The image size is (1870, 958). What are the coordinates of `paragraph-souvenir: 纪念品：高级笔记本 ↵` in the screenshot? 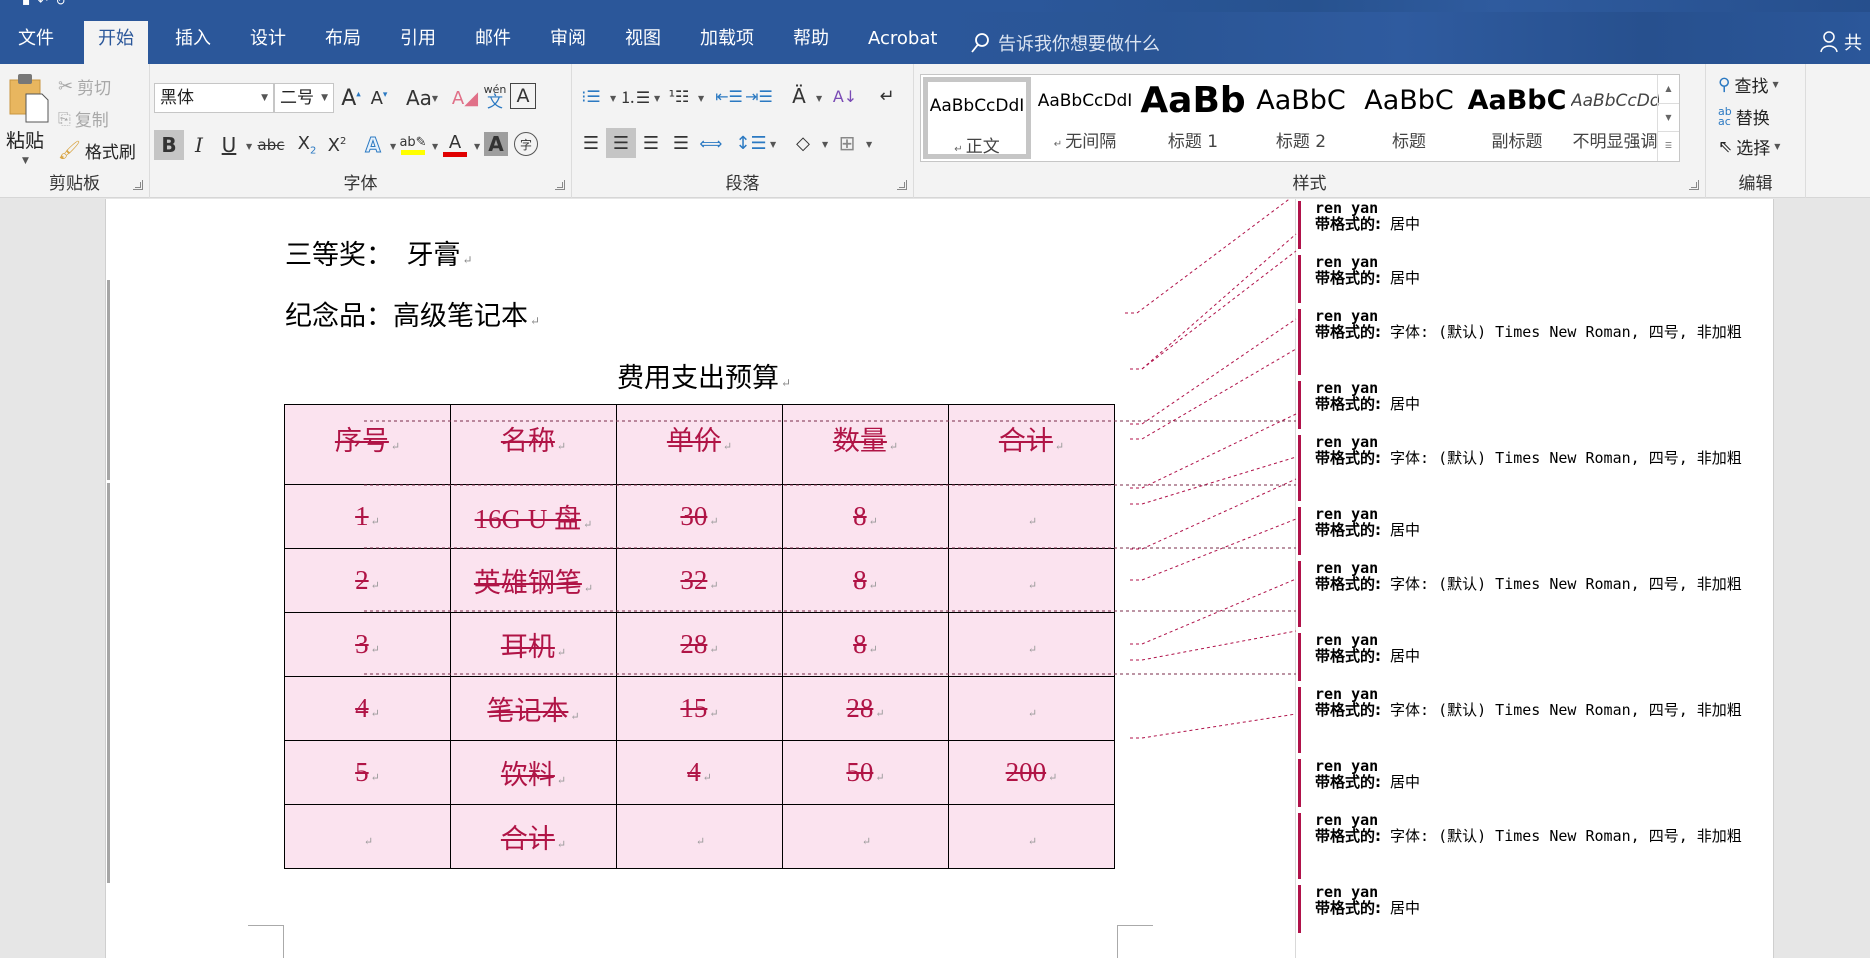 It's located at (412, 313).